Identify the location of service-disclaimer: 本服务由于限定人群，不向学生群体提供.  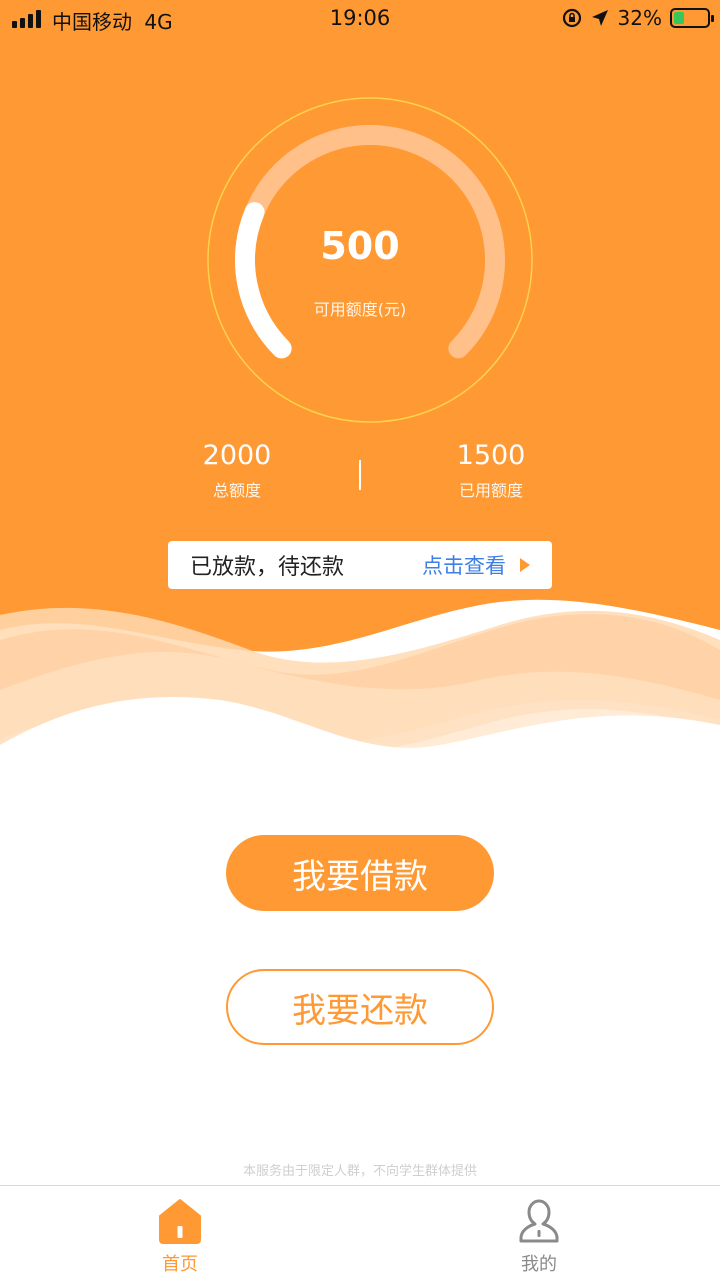
(359, 1171).